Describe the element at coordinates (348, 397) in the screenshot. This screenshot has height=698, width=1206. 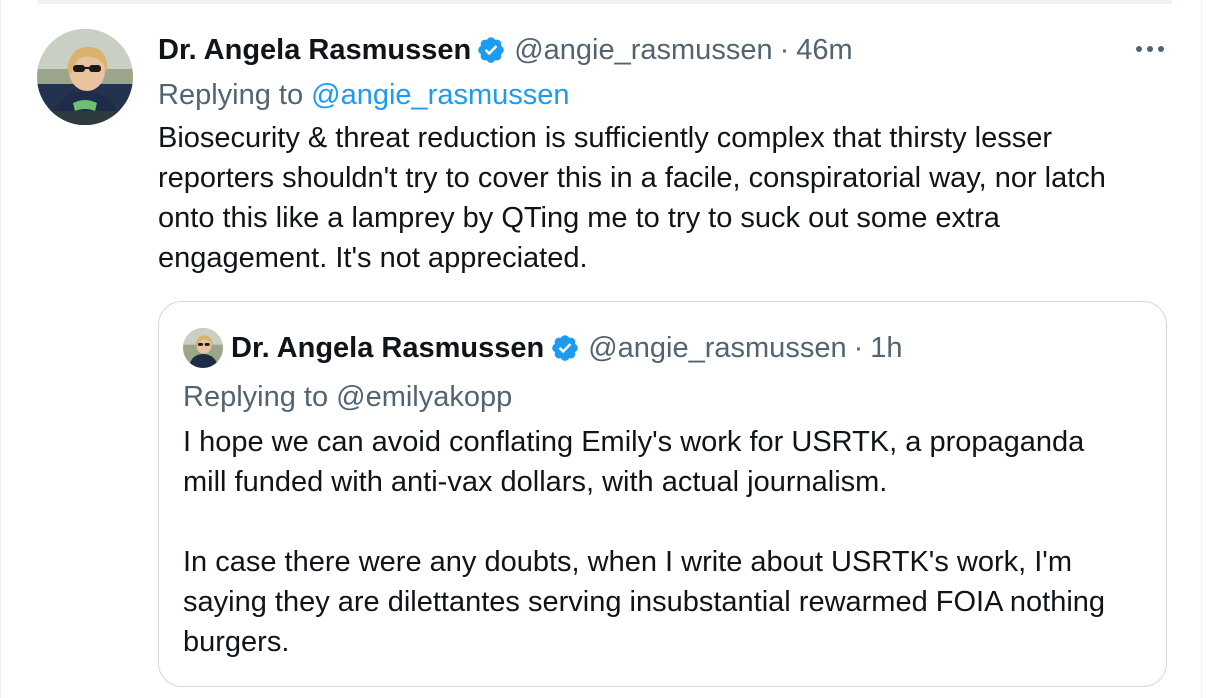
I see `quoted-replying-to: Replying to @emilyakopp` at that location.